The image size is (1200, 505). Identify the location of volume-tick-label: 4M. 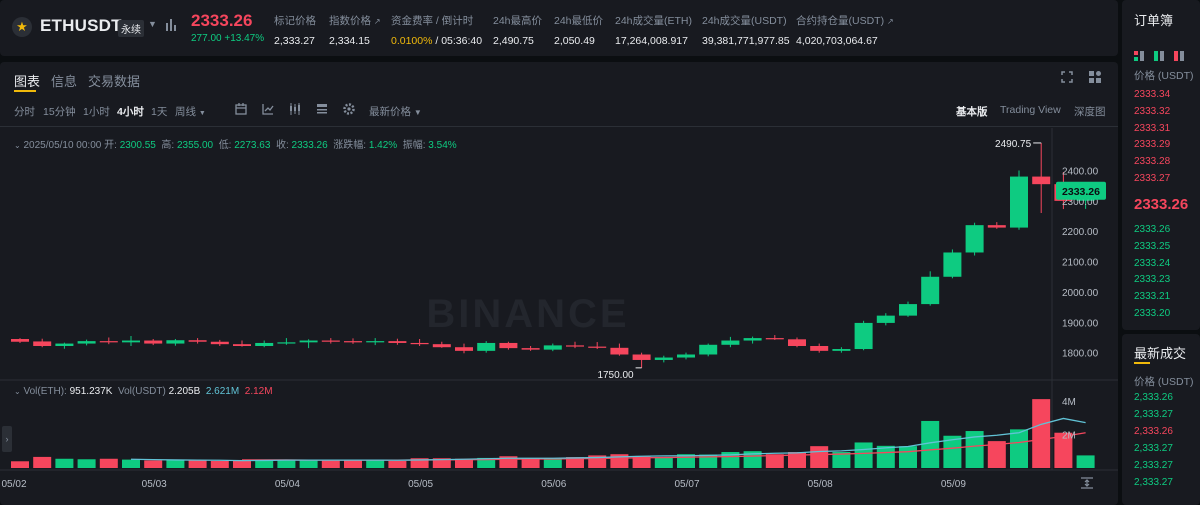
(1069, 402).